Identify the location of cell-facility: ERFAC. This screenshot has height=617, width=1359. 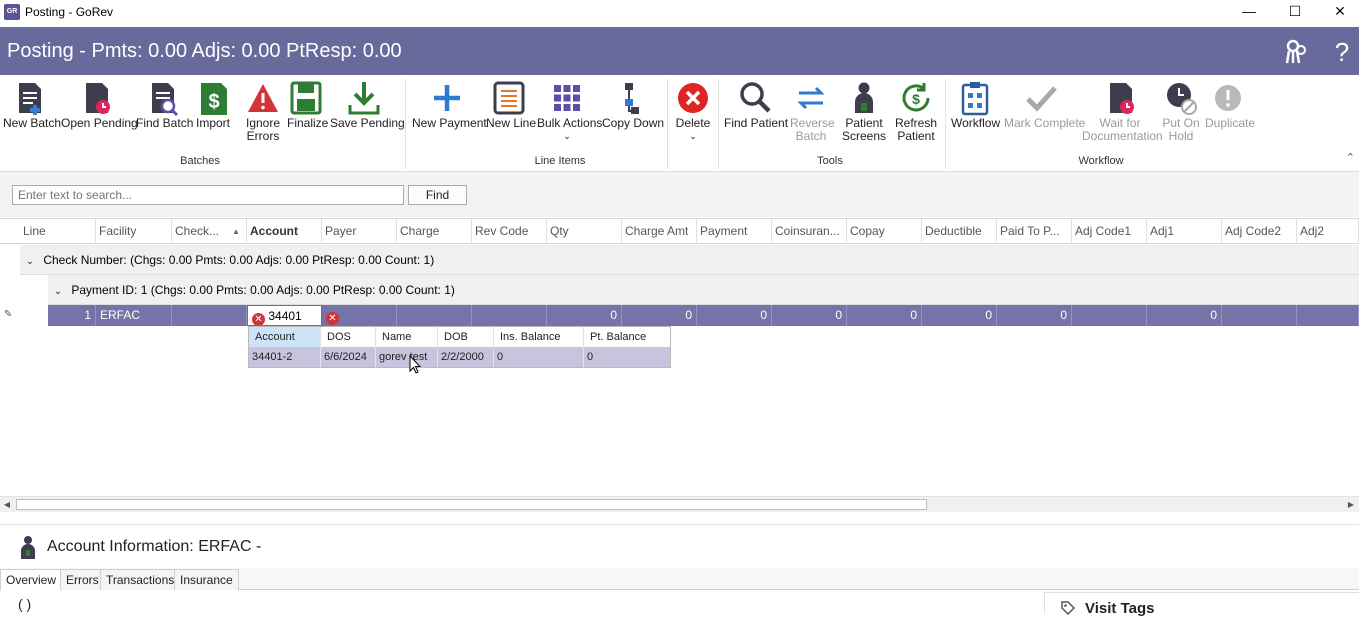
(134, 315).